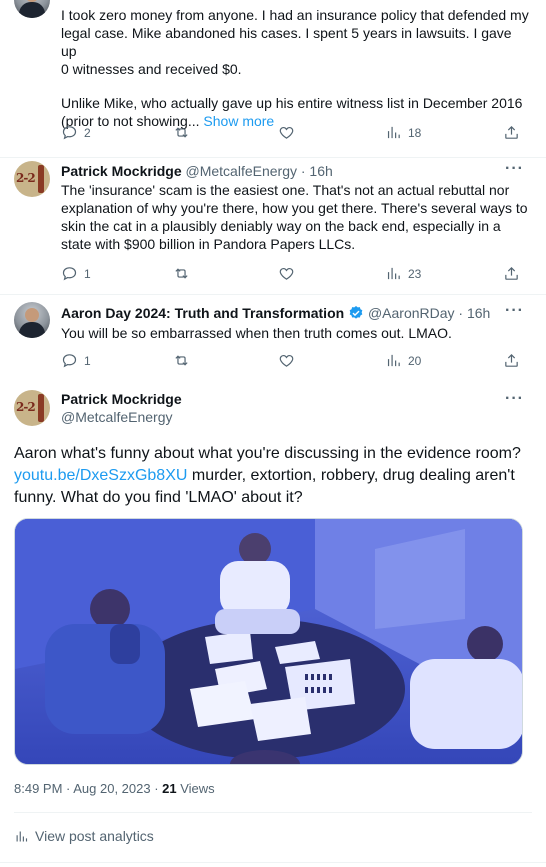  What do you see at coordinates (88, 788) in the screenshot?
I see `timestamp: 8:49 PM · Aug 20, 2023 ·` at bounding box center [88, 788].